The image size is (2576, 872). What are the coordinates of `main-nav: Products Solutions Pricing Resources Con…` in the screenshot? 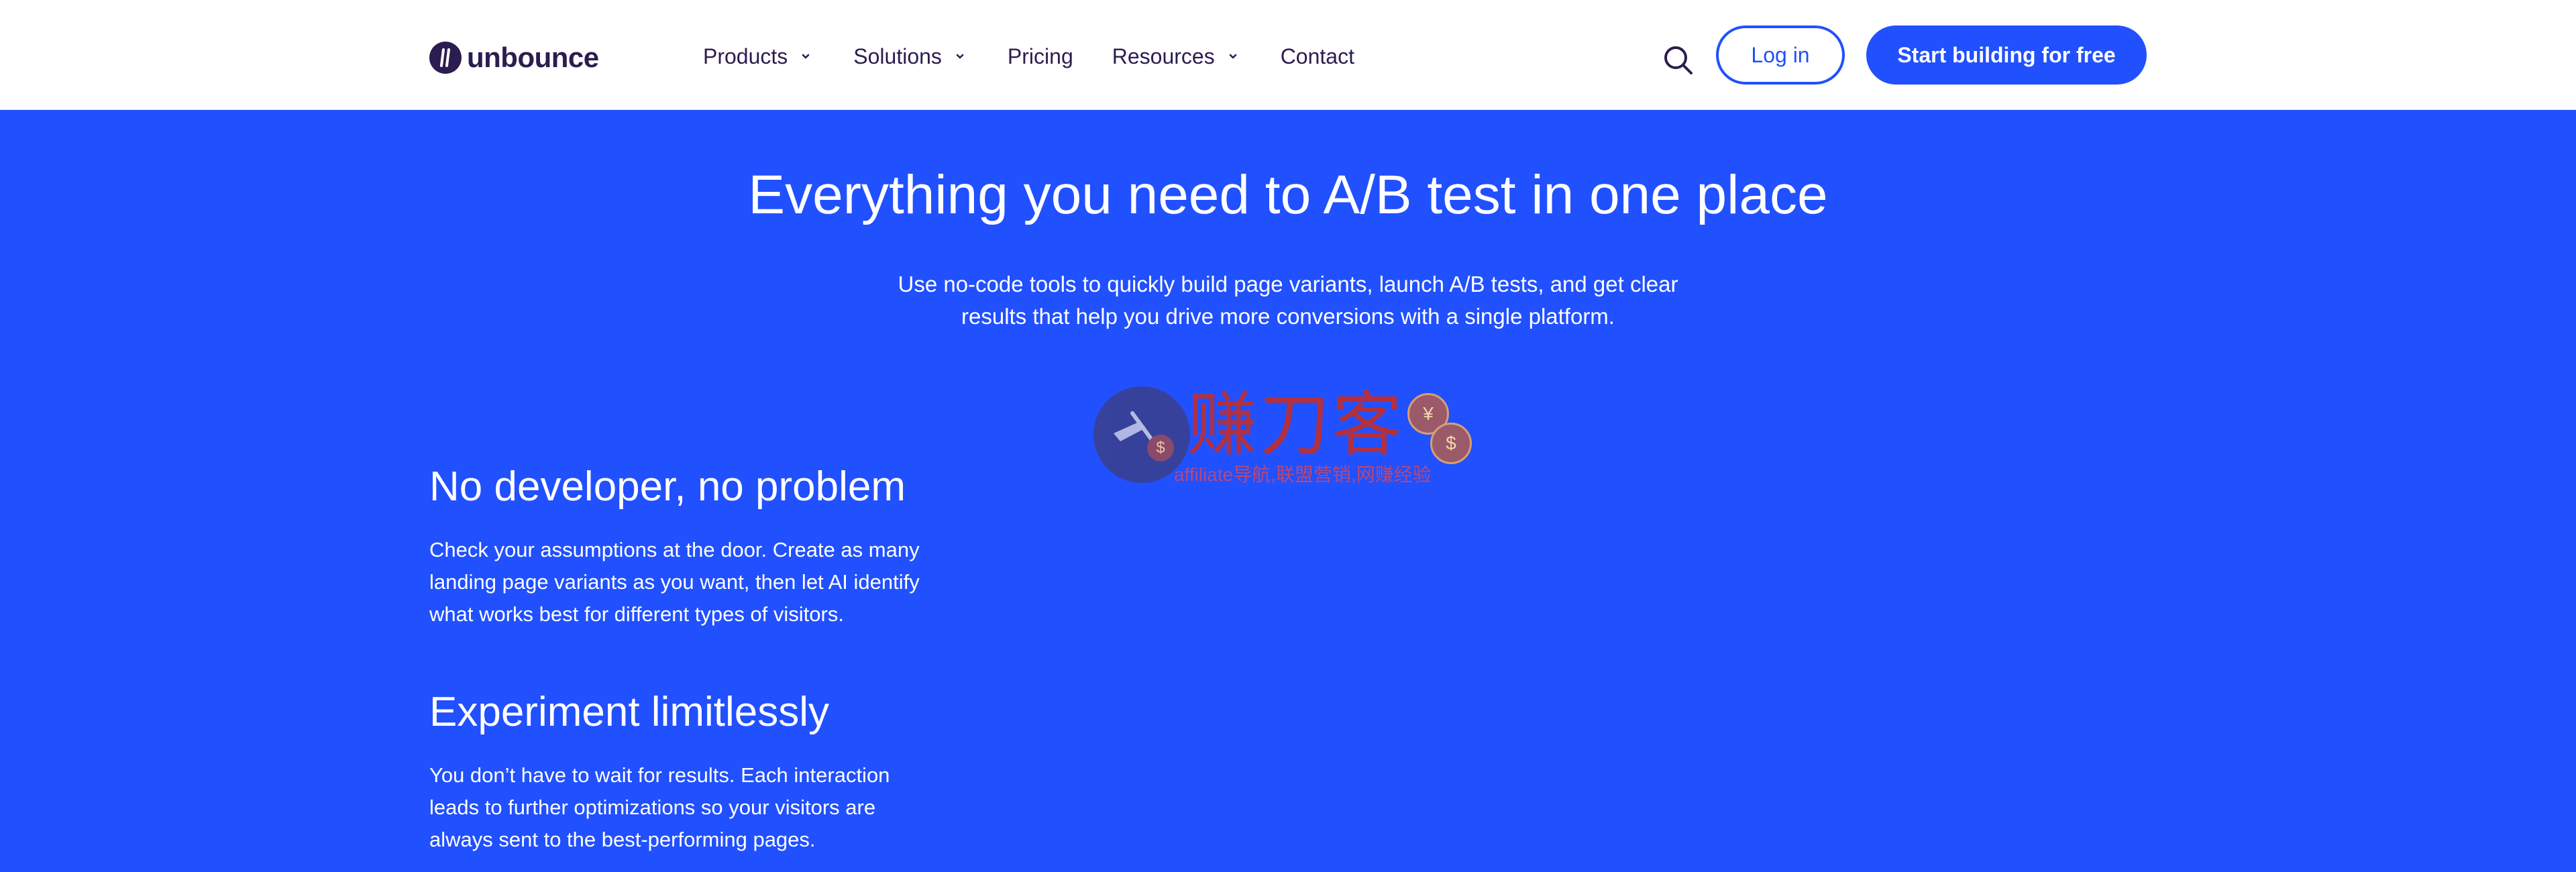 It's located at (1048, 56).